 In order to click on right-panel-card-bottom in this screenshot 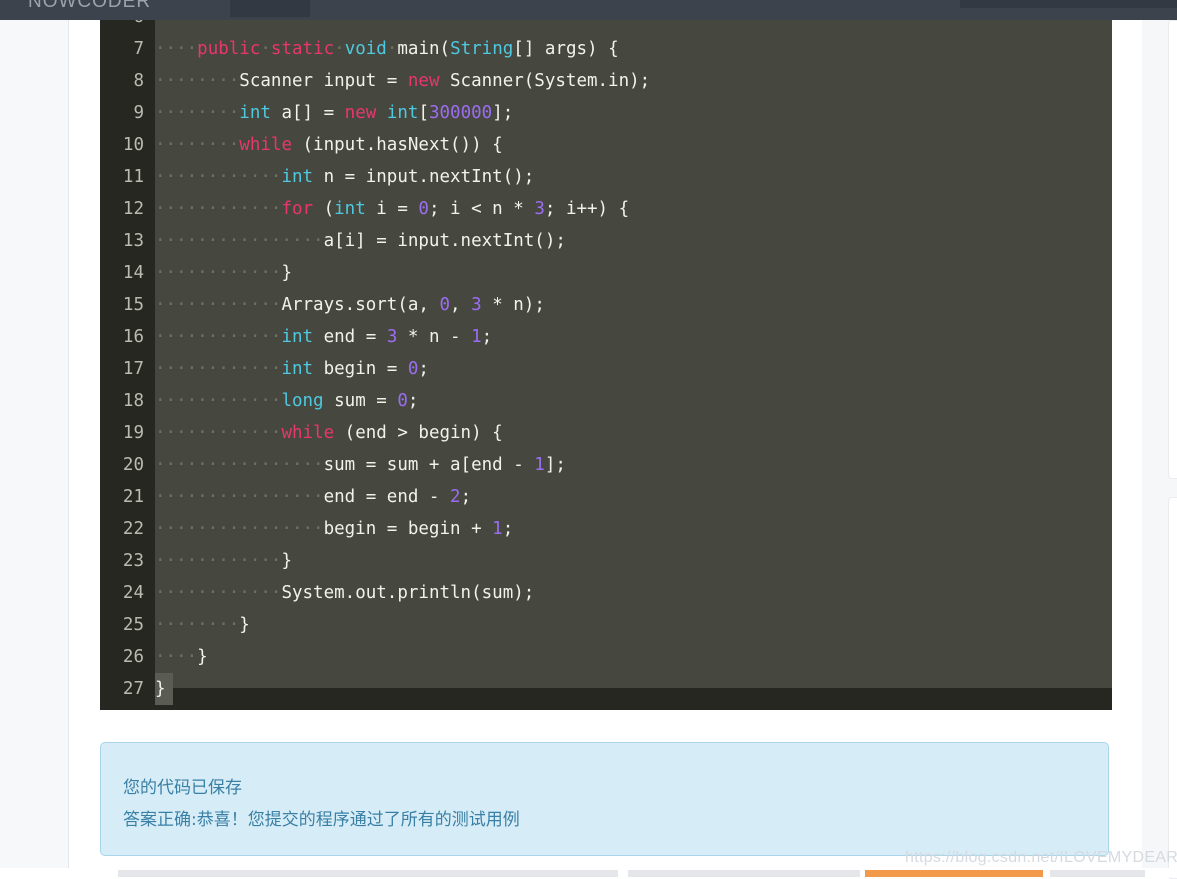, I will do `click(1172, 688)`.